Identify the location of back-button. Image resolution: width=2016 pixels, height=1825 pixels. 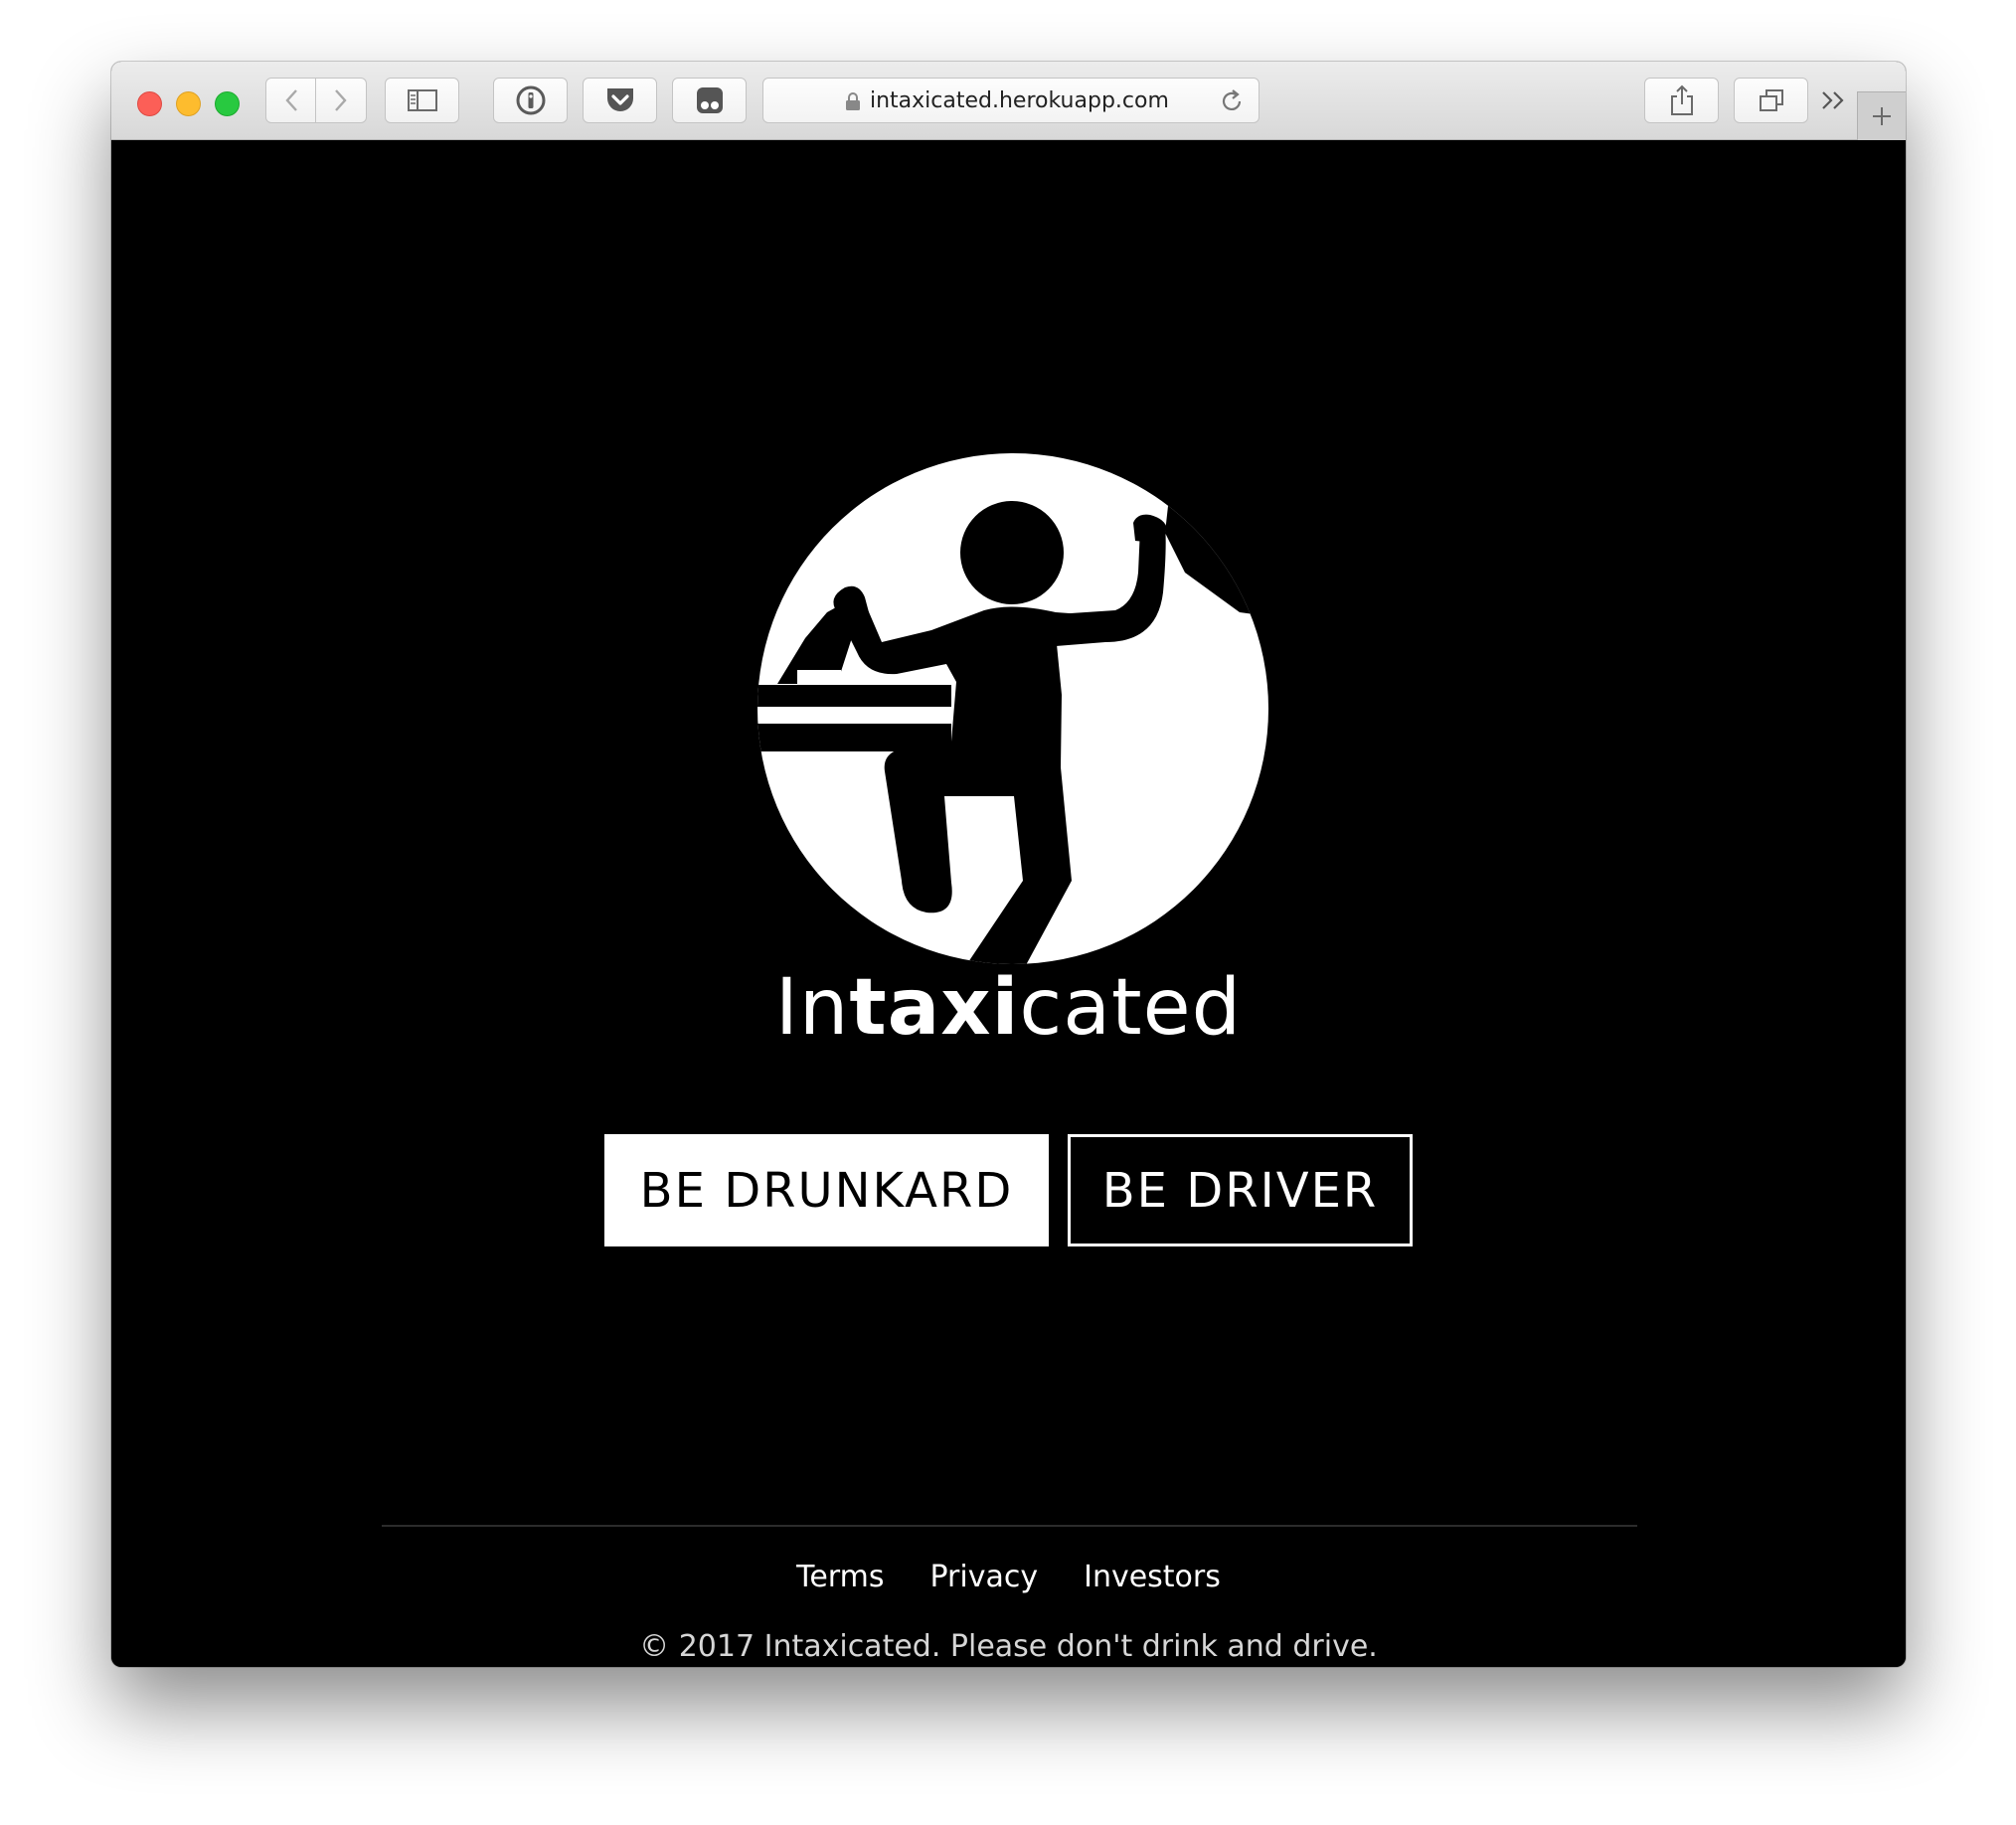
(290, 100).